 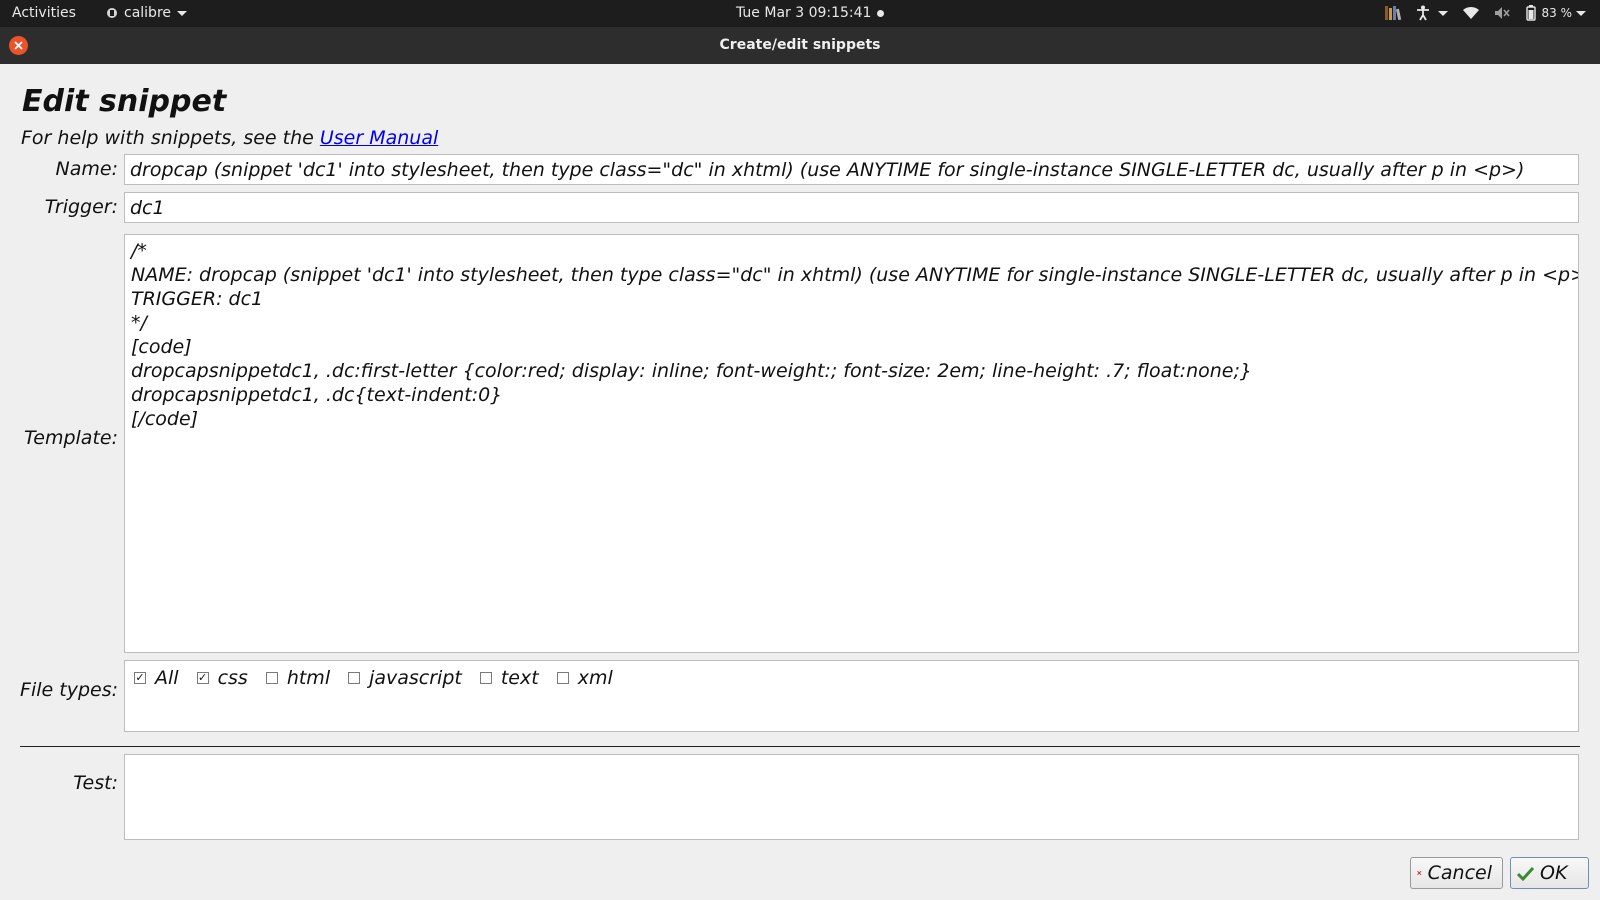 What do you see at coordinates (1419, 873) in the screenshot?
I see `cancel-icon` at bounding box center [1419, 873].